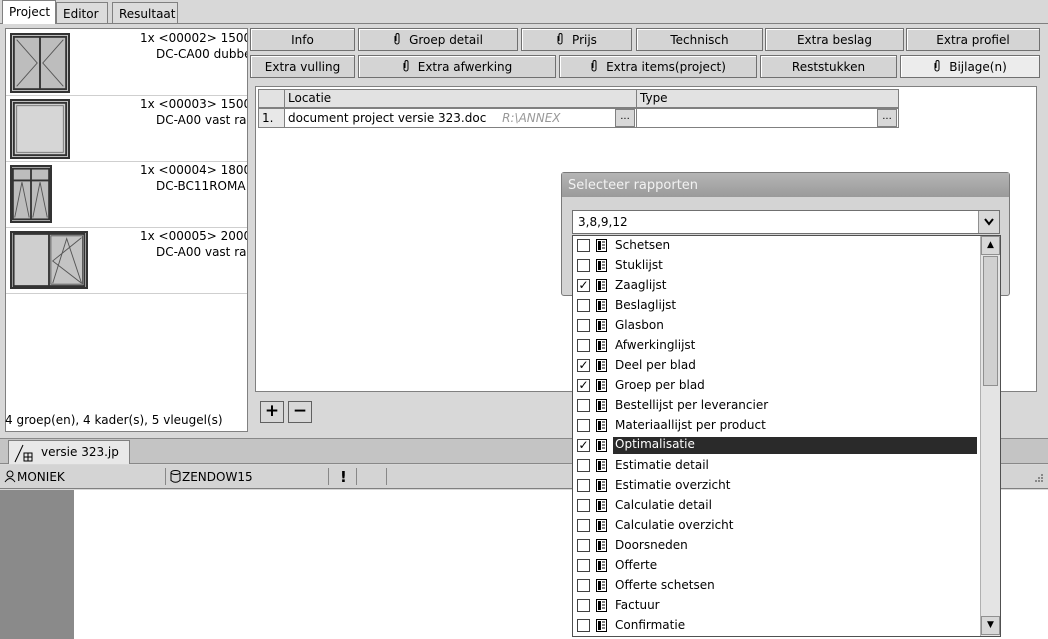  What do you see at coordinates (82, 12) in the screenshot?
I see `tab-editor: Editor` at bounding box center [82, 12].